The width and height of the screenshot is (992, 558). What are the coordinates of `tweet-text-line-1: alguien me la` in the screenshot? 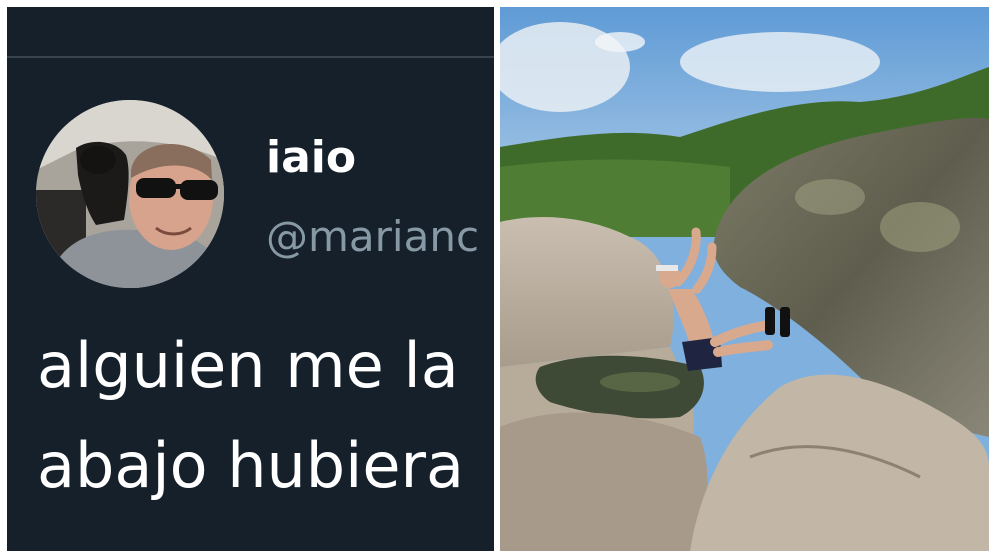 It's located at (248, 365).